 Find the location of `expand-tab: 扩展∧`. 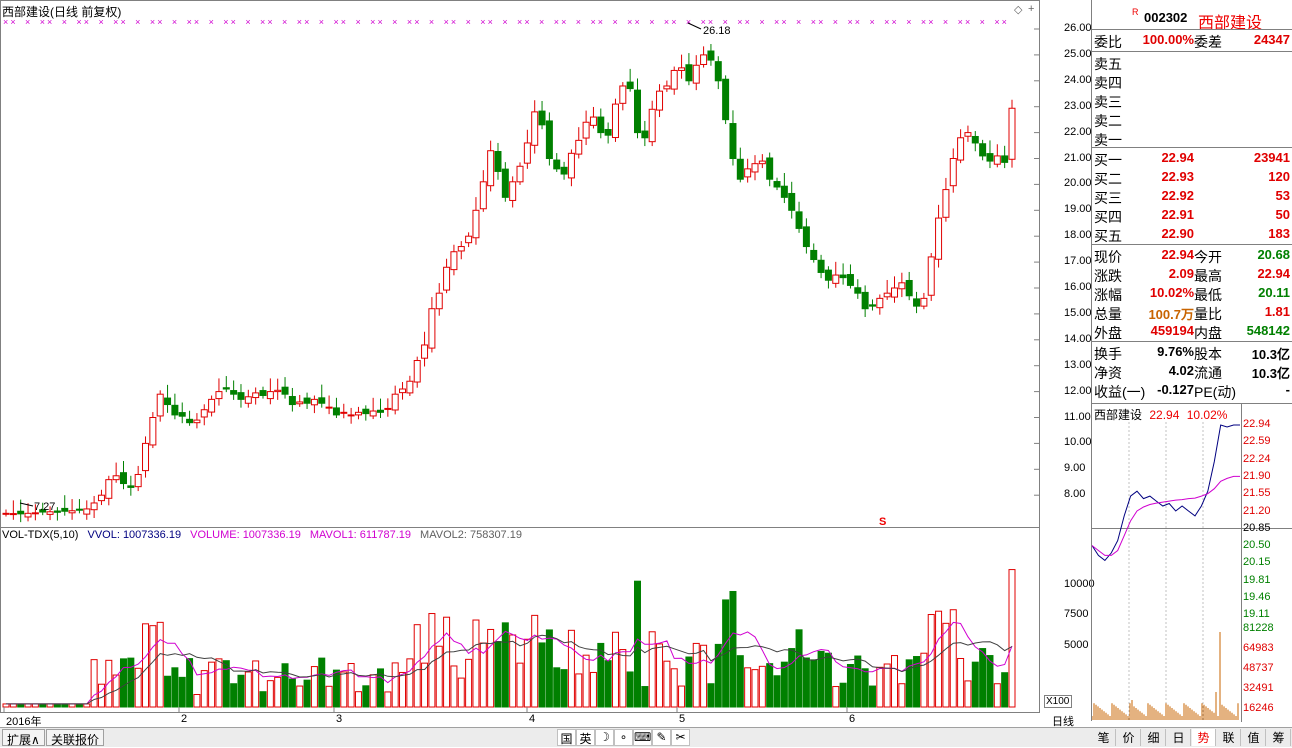

expand-tab: 扩展∧ is located at coordinates (23, 738).